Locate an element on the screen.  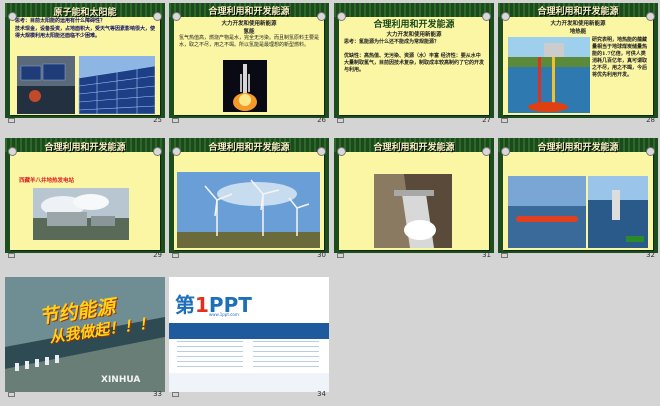
rocket-launch-photo is located at coordinates (245, 86).